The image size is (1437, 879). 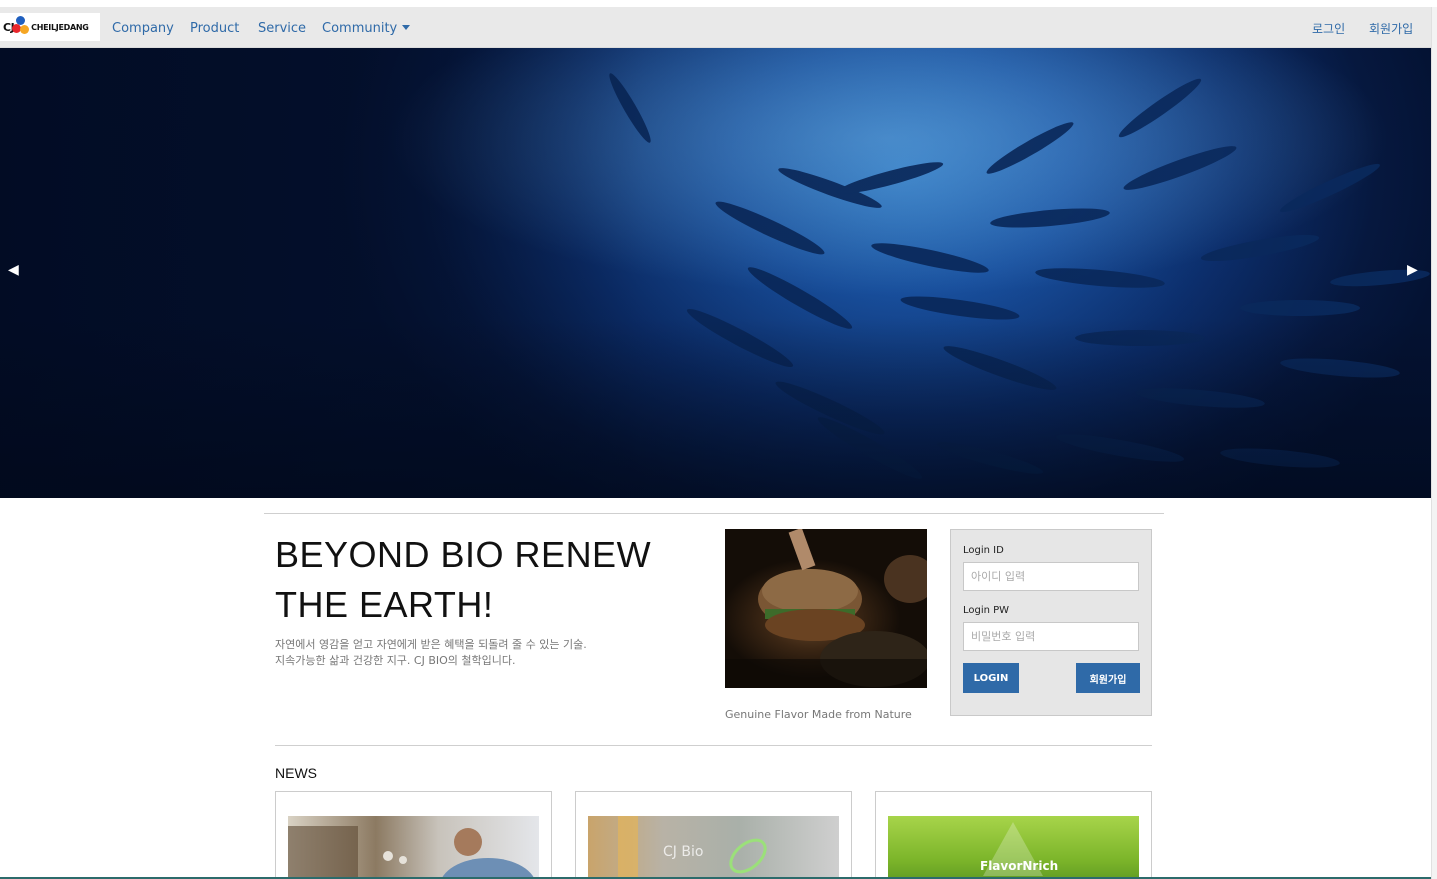 What do you see at coordinates (406, 27) in the screenshot?
I see `caret-down-icon` at bounding box center [406, 27].